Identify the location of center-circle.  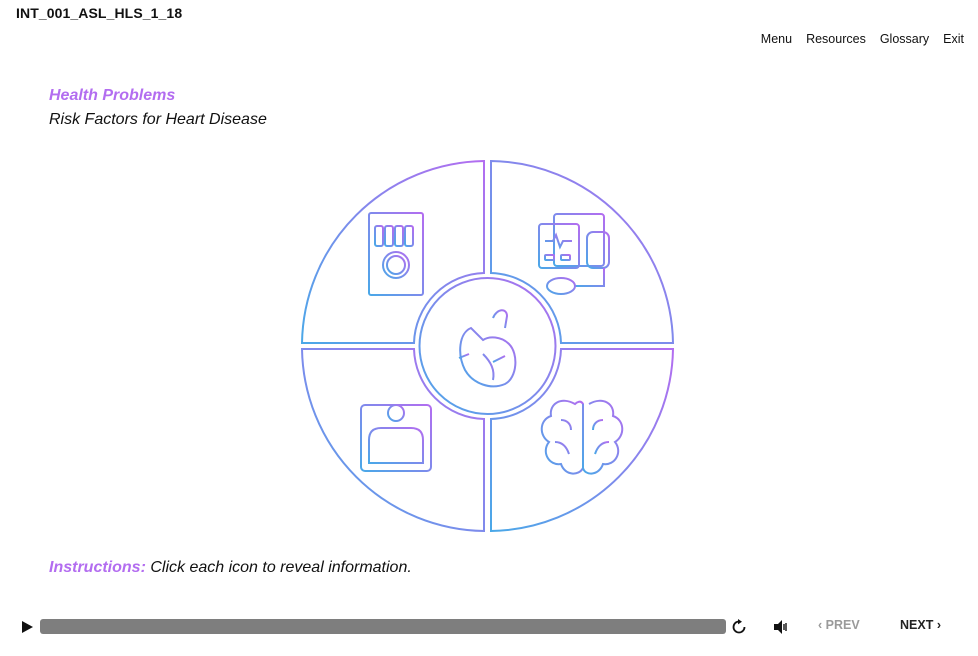
(487, 346).